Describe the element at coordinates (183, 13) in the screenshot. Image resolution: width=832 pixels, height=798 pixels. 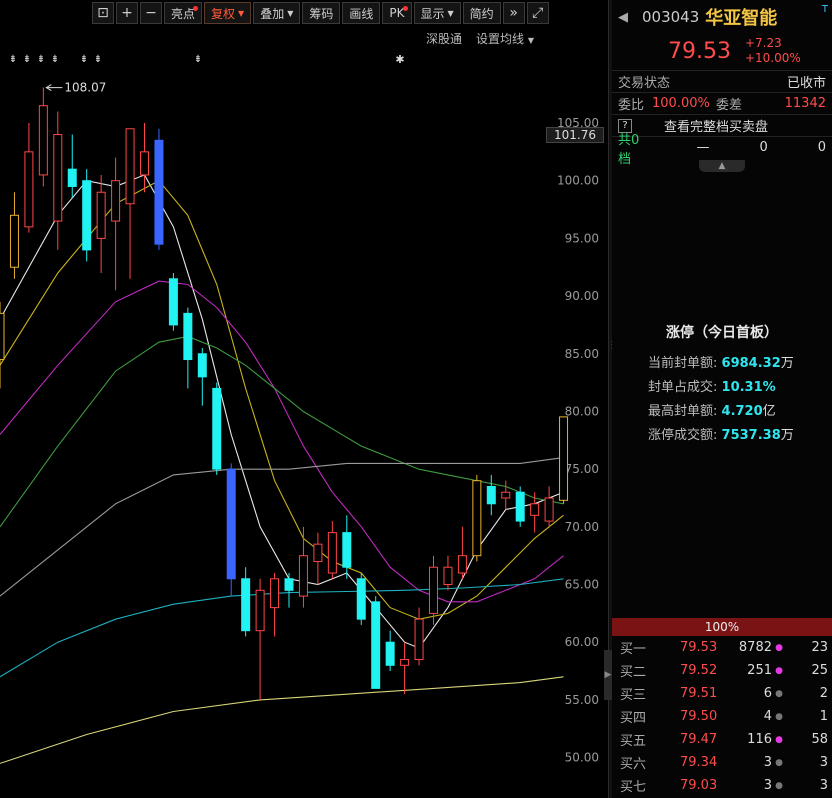
I see `highlight-button: 亮点` at that location.